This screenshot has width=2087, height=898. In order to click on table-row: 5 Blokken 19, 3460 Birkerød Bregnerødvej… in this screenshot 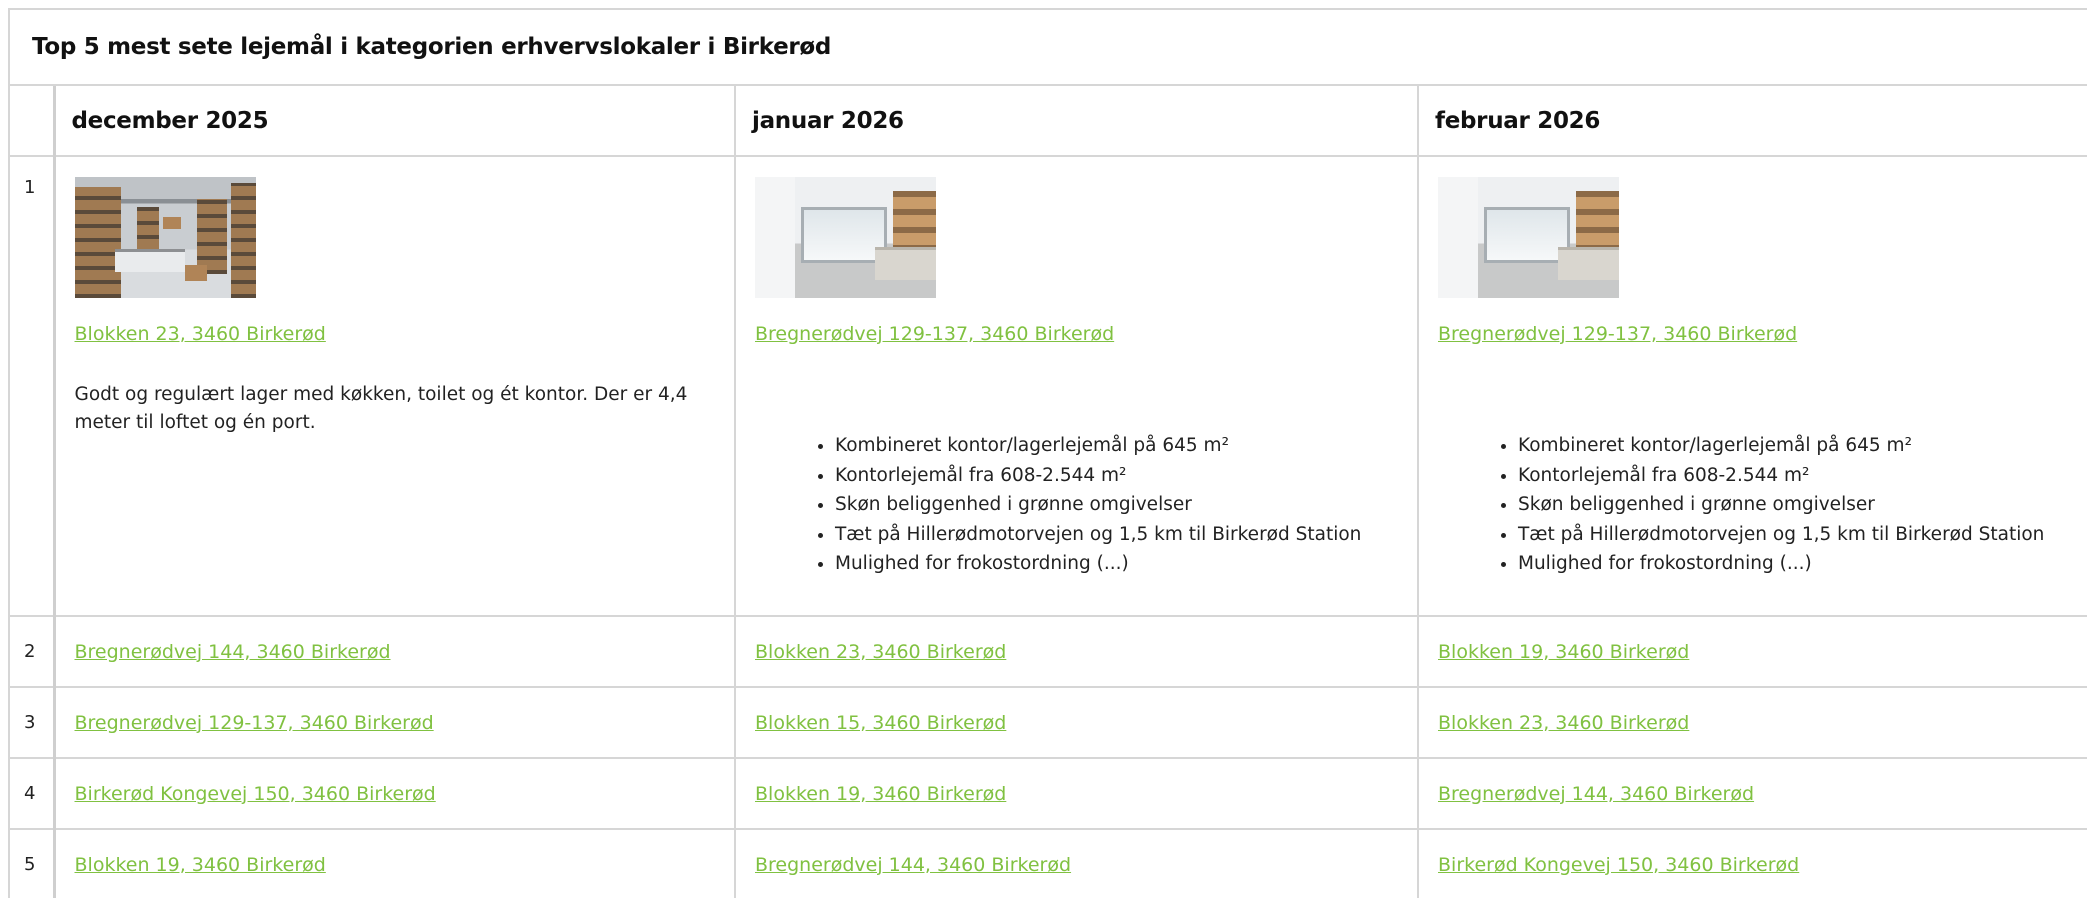, I will do `click(1048, 863)`.